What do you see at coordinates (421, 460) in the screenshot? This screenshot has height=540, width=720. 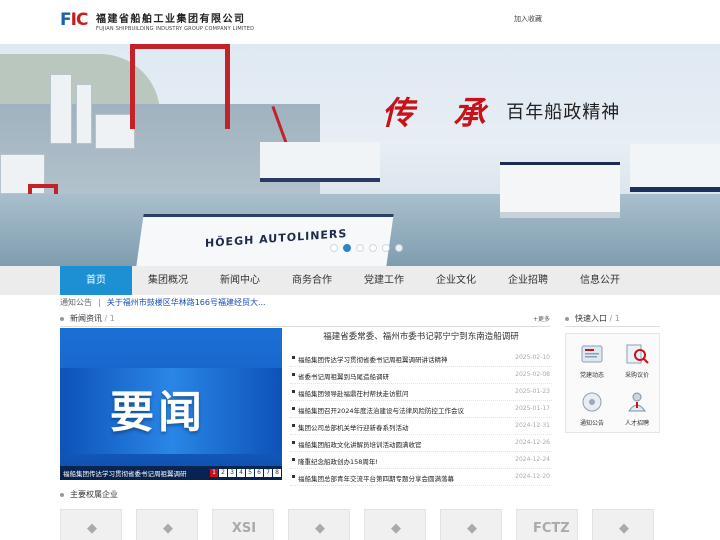 I see `news-item: 隆重纪念船政创办158周年! 2024-12-24` at bounding box center [421, 460].